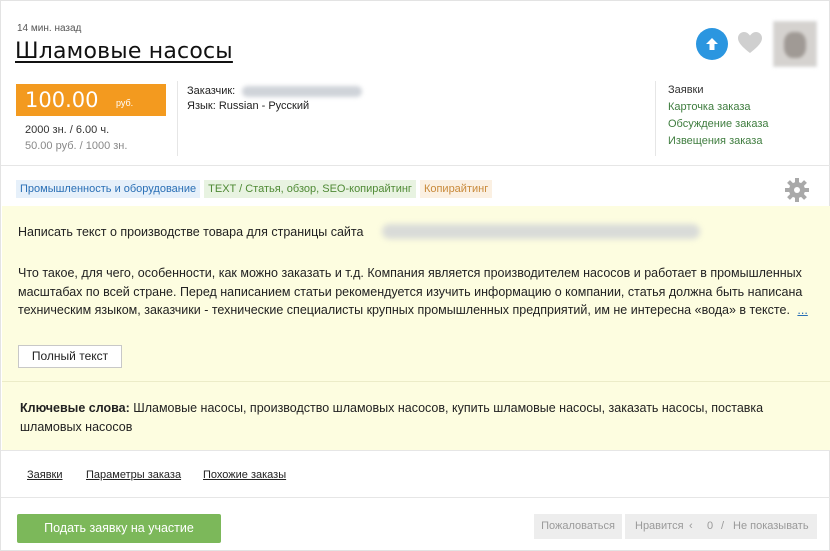 This screenshot has width=830, height=551. I want to click on hide-button: Не показывать, so click(771, 526).